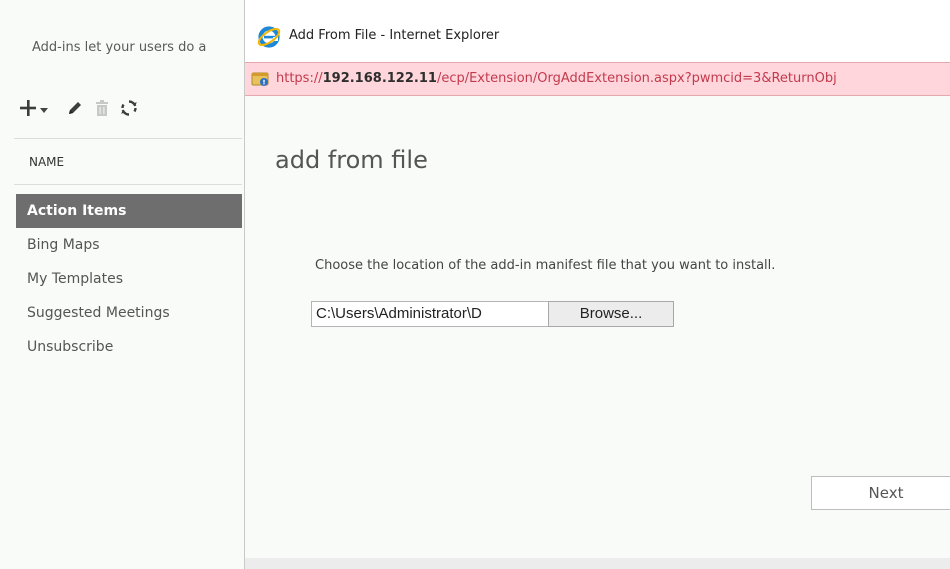 This screenshot has height=569, width=950. What do you see at coordinates (129, 313) in the screenshot?
I see `list-item-suggested-meetings: Suggested Meetings` at bounding box center [129, 313].